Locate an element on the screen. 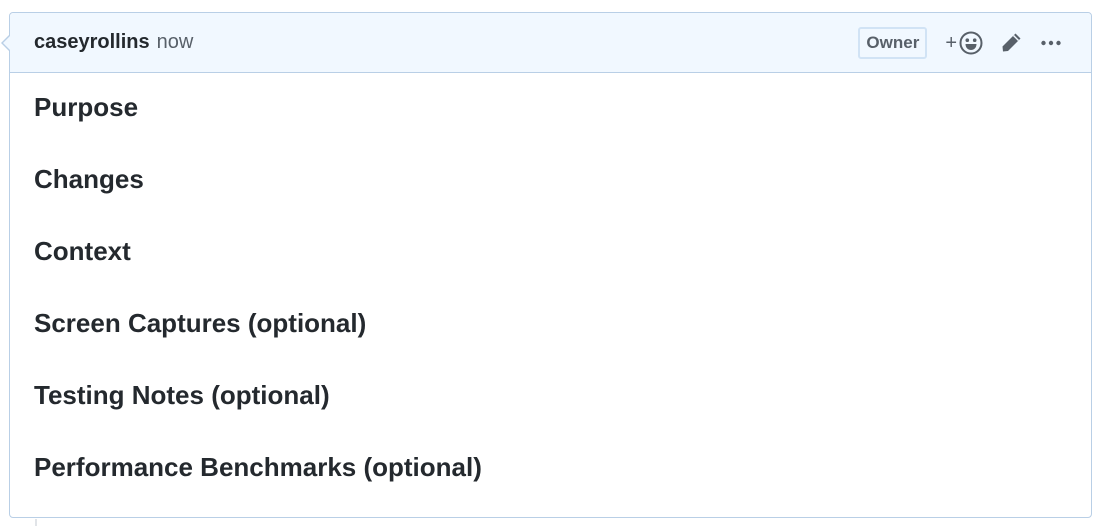 This screenshot has height=526, width=1102. comment-author: caseyrollins is located at coordinates (92, 42).